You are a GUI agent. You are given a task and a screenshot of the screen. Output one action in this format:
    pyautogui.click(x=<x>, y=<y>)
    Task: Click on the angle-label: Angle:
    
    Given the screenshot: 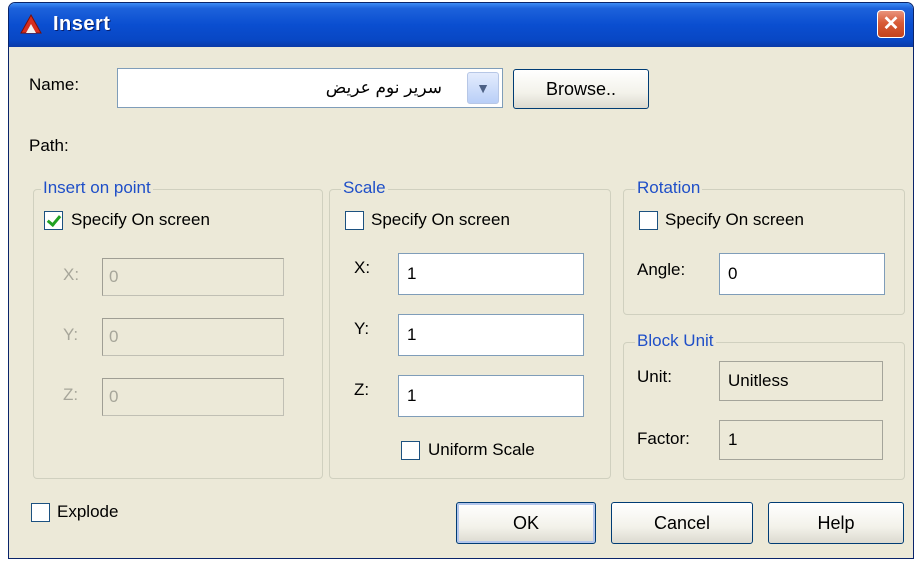 What is the action you would take?
    pyautogui.click(x=661, y=269)
    